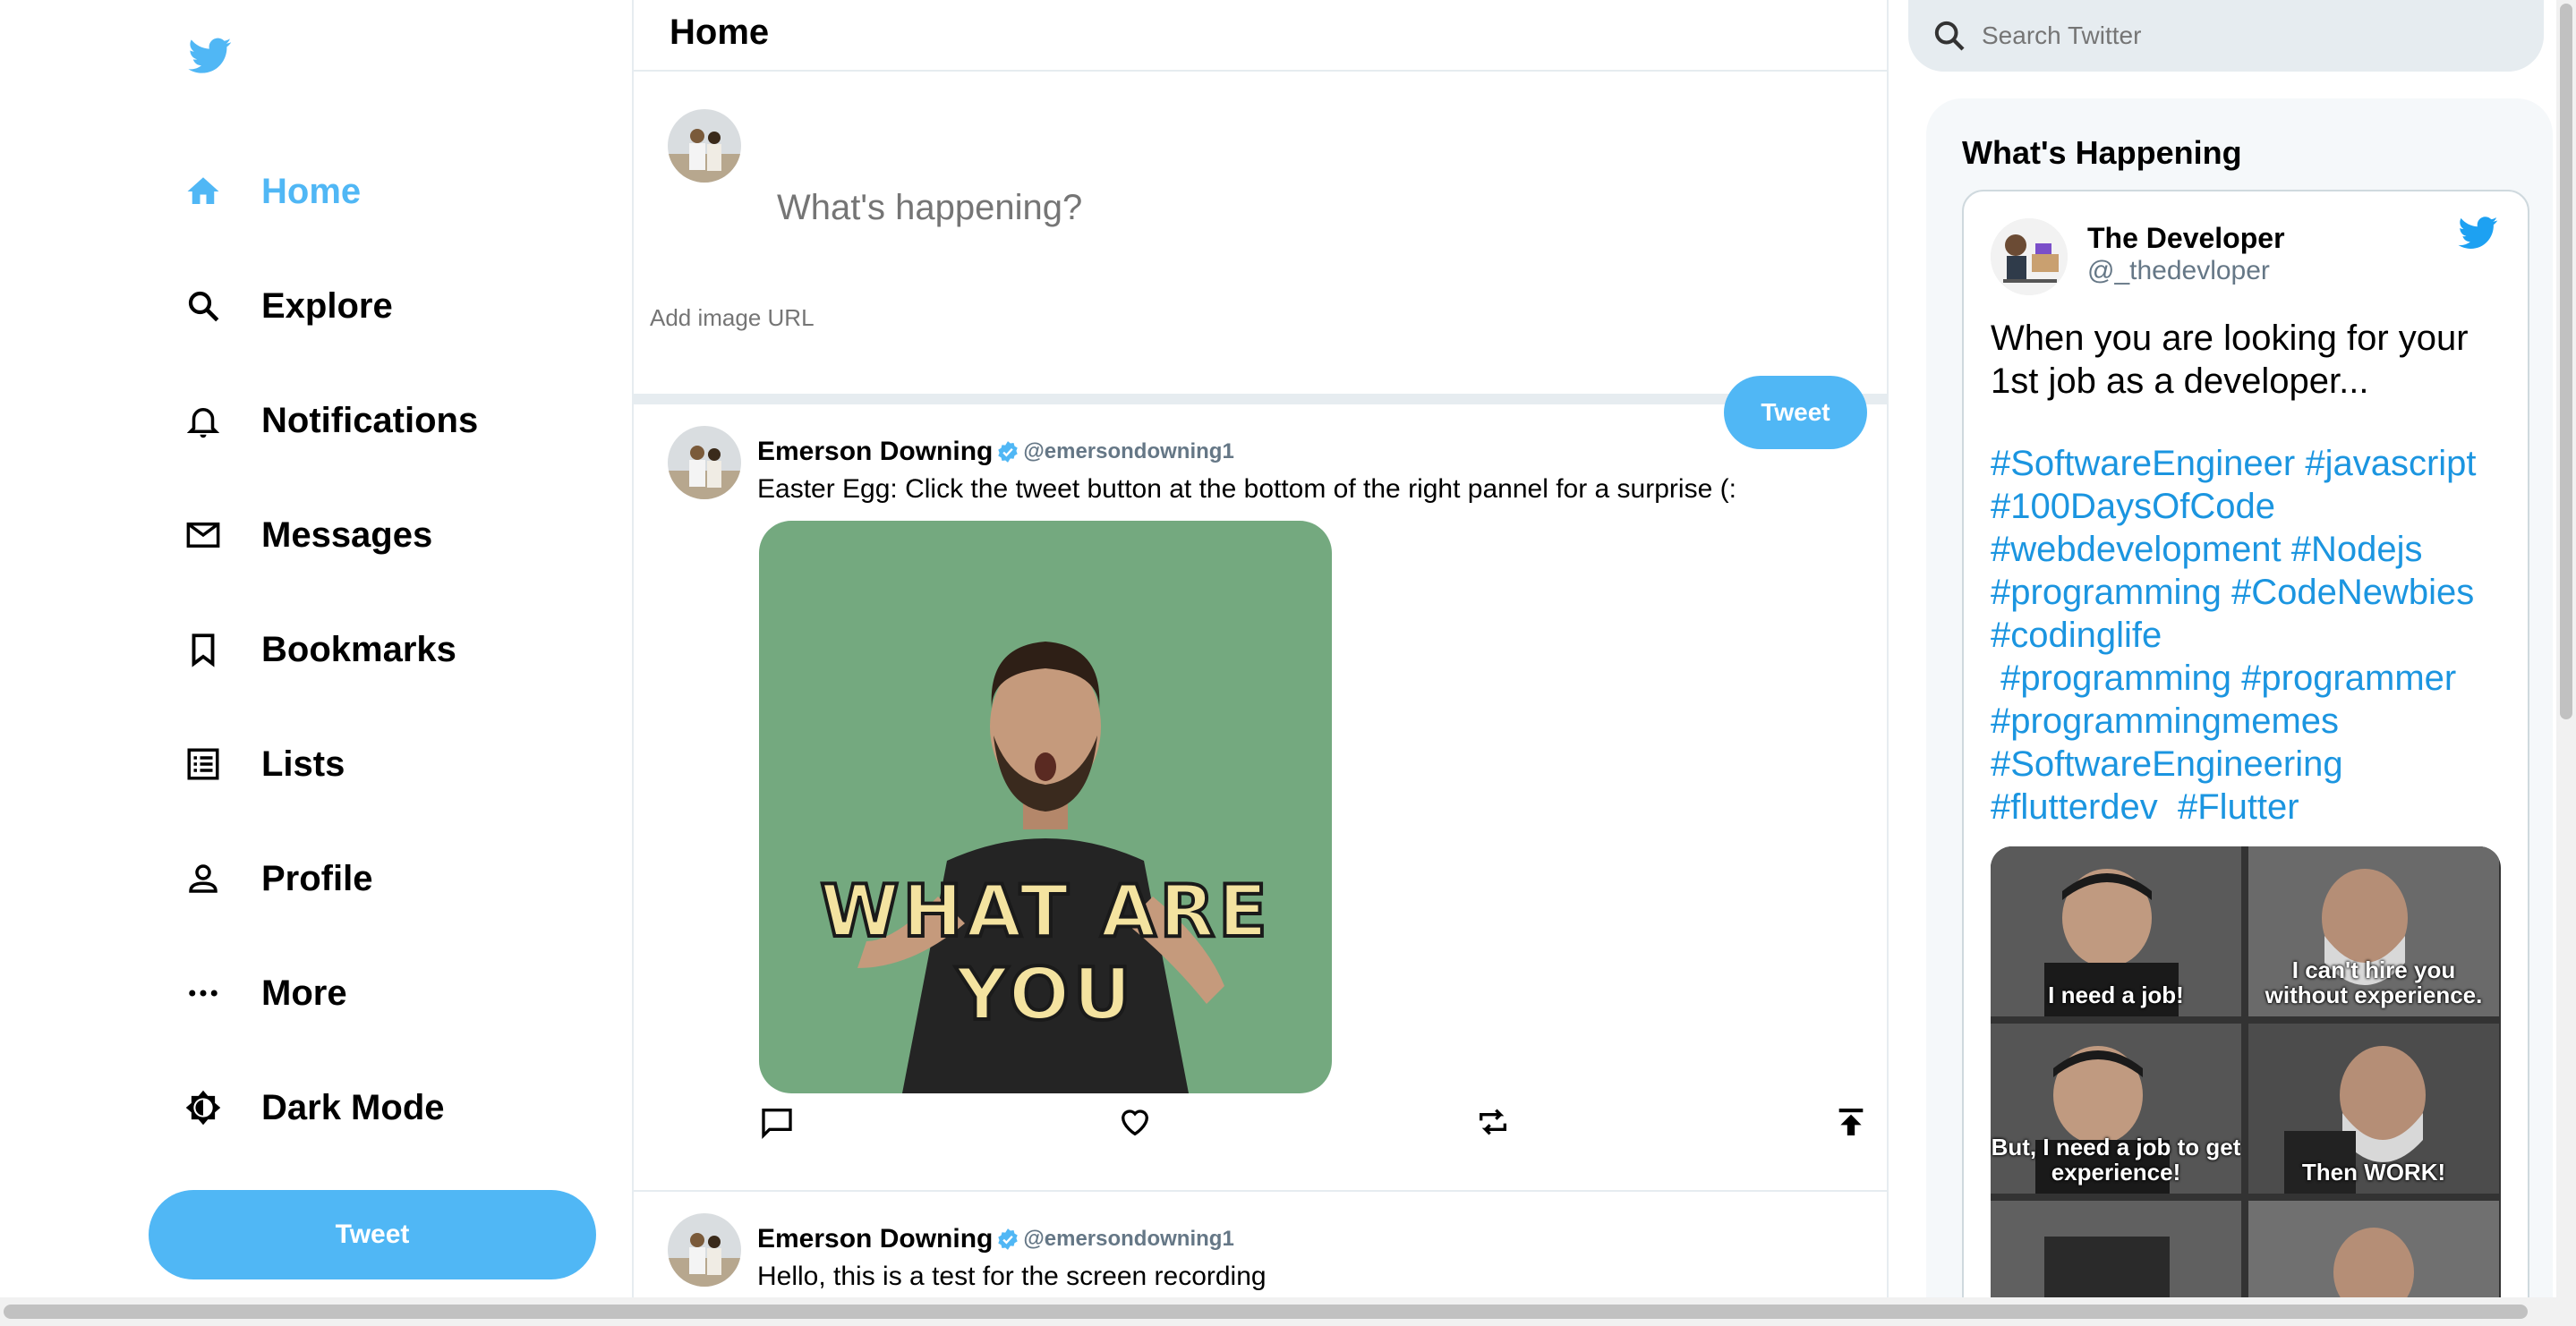 Image resolution: width=2576 pixels, height=1326 pixels. I want to click on sidebar-item-profile: Profile, so click(331, 878).